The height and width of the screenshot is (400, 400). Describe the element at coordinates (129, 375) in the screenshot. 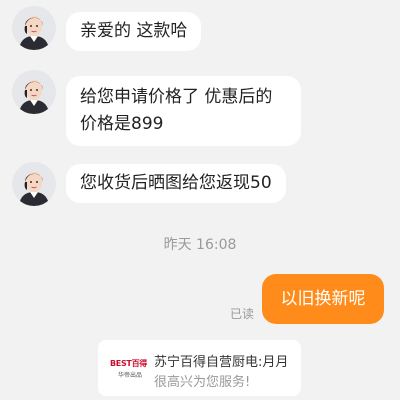

I see `shop-logo-subtext: 华帝出品` at that location.